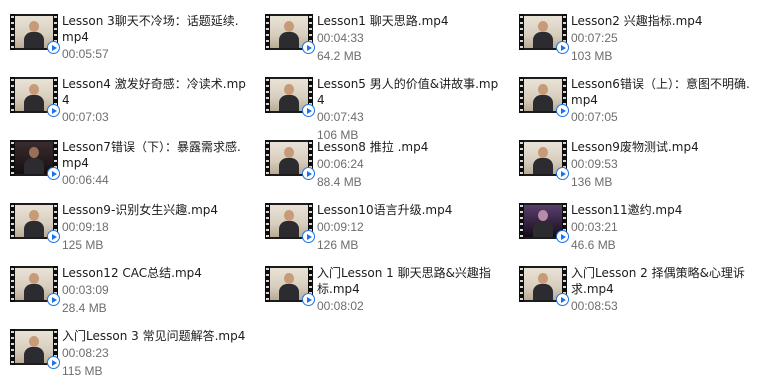  Describe the element at coordinates (373, 147) in the screenshot. I see `file-name: Lesson8 推拉 .mp4` at that location.